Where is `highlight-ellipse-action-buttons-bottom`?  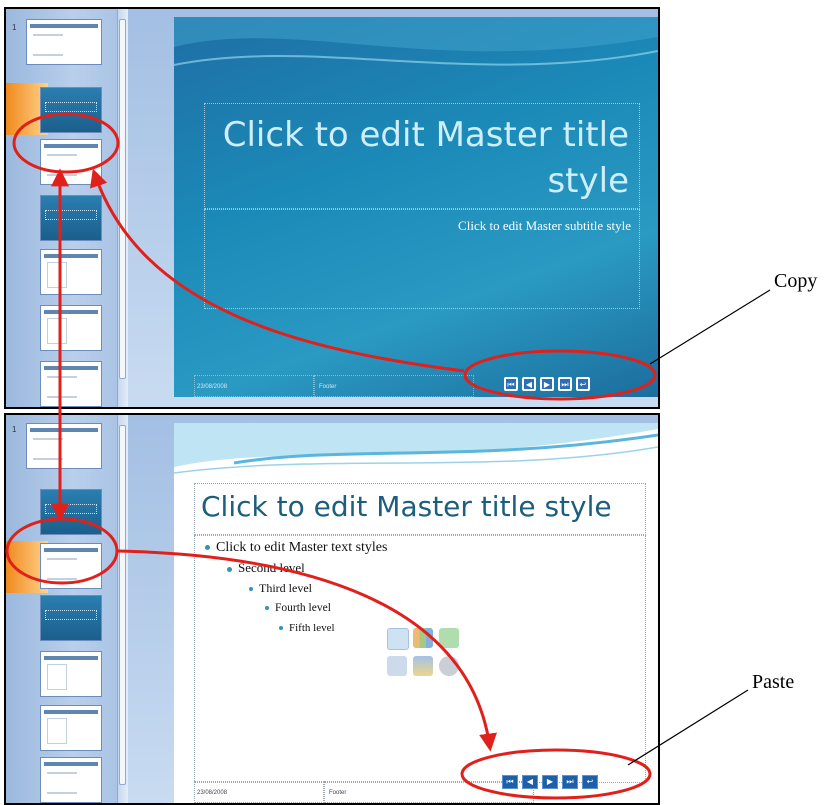 highlight-ellipse-action-buttons-bottom is located at coordinates (556, 774).